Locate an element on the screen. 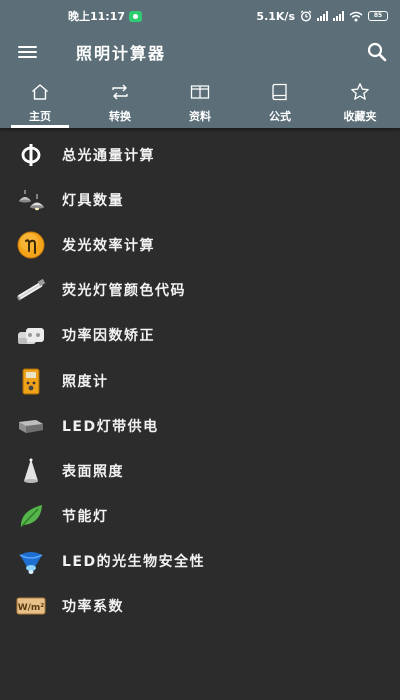  item-label: LED的光生物安全性 is located at coordinates (134, 562).